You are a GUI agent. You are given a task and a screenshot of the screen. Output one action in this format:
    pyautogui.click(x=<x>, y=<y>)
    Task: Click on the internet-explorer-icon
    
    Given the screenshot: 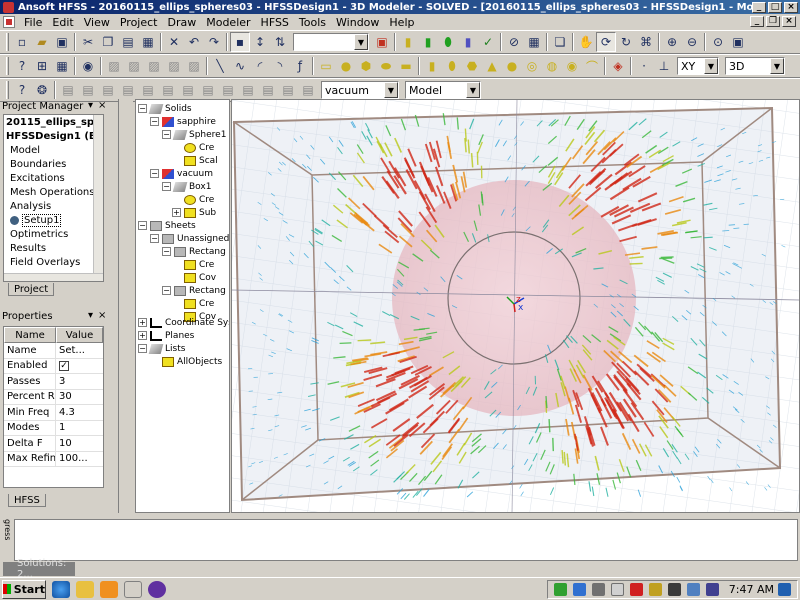 What is the action you would take?
    pyautogui.click(x=61, y=589)
    